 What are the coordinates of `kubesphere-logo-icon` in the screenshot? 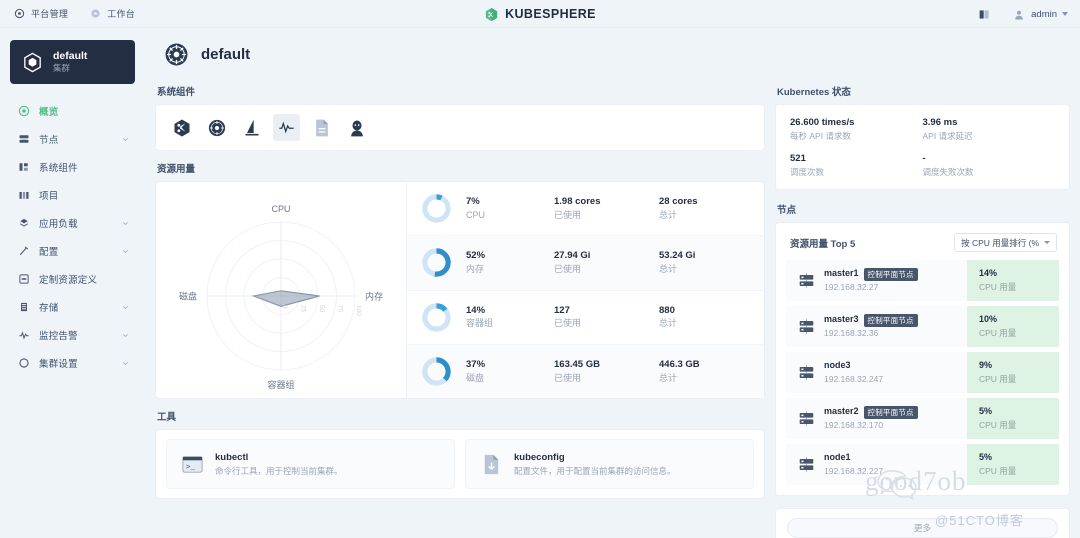 It's located at (491, 14).